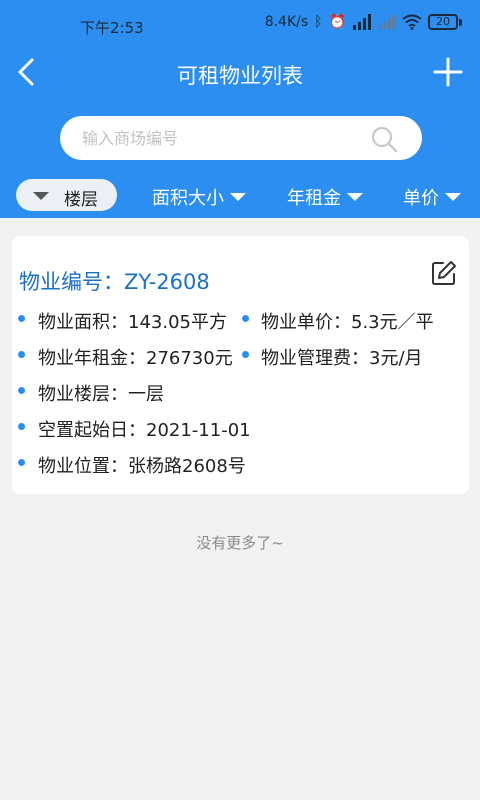 Image resolution: width=480 pixels, height=800 pixels. What do you see at coordinates (132, 322) in the screenshot?
I see `property-area: 物业面积：143.05平方` at bounding box center [132, 322].